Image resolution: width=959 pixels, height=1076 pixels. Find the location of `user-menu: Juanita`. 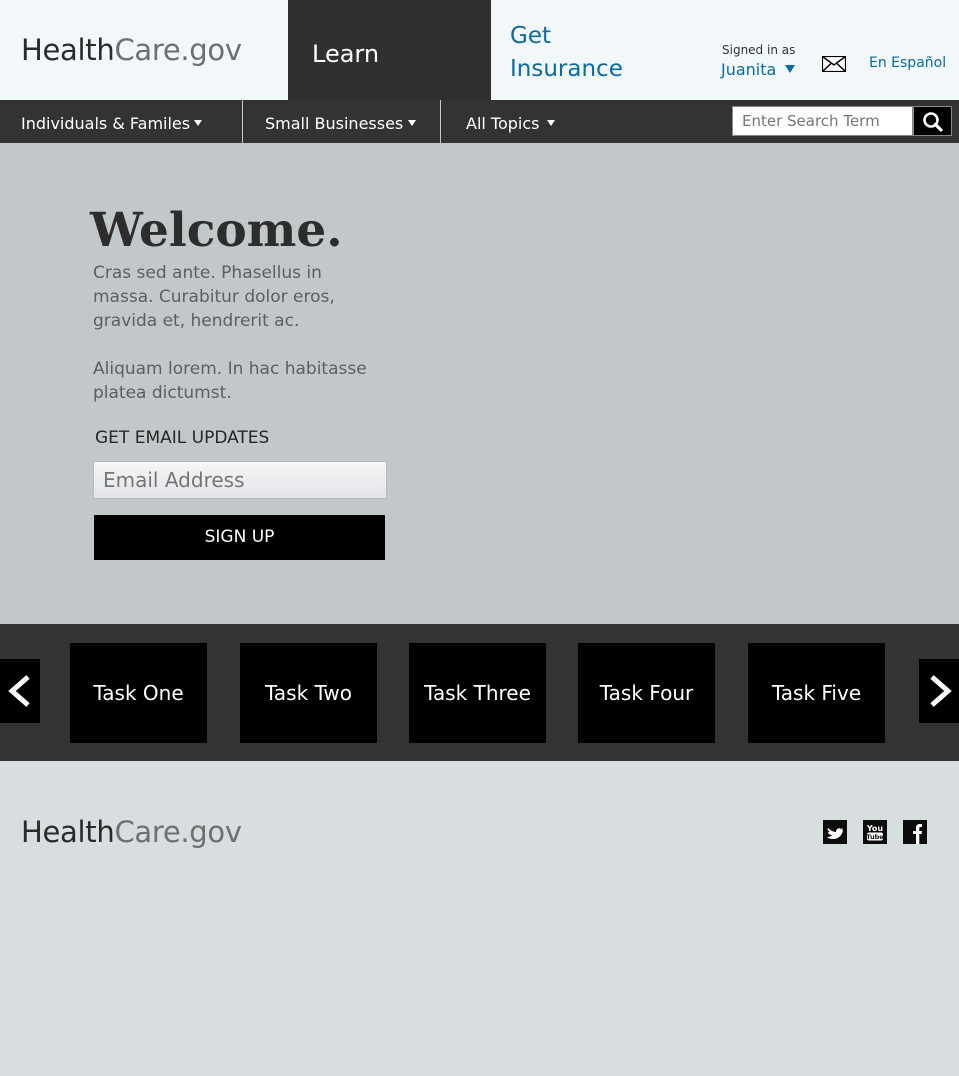

user-menu: Juanita is located at coordinates (758, 69).